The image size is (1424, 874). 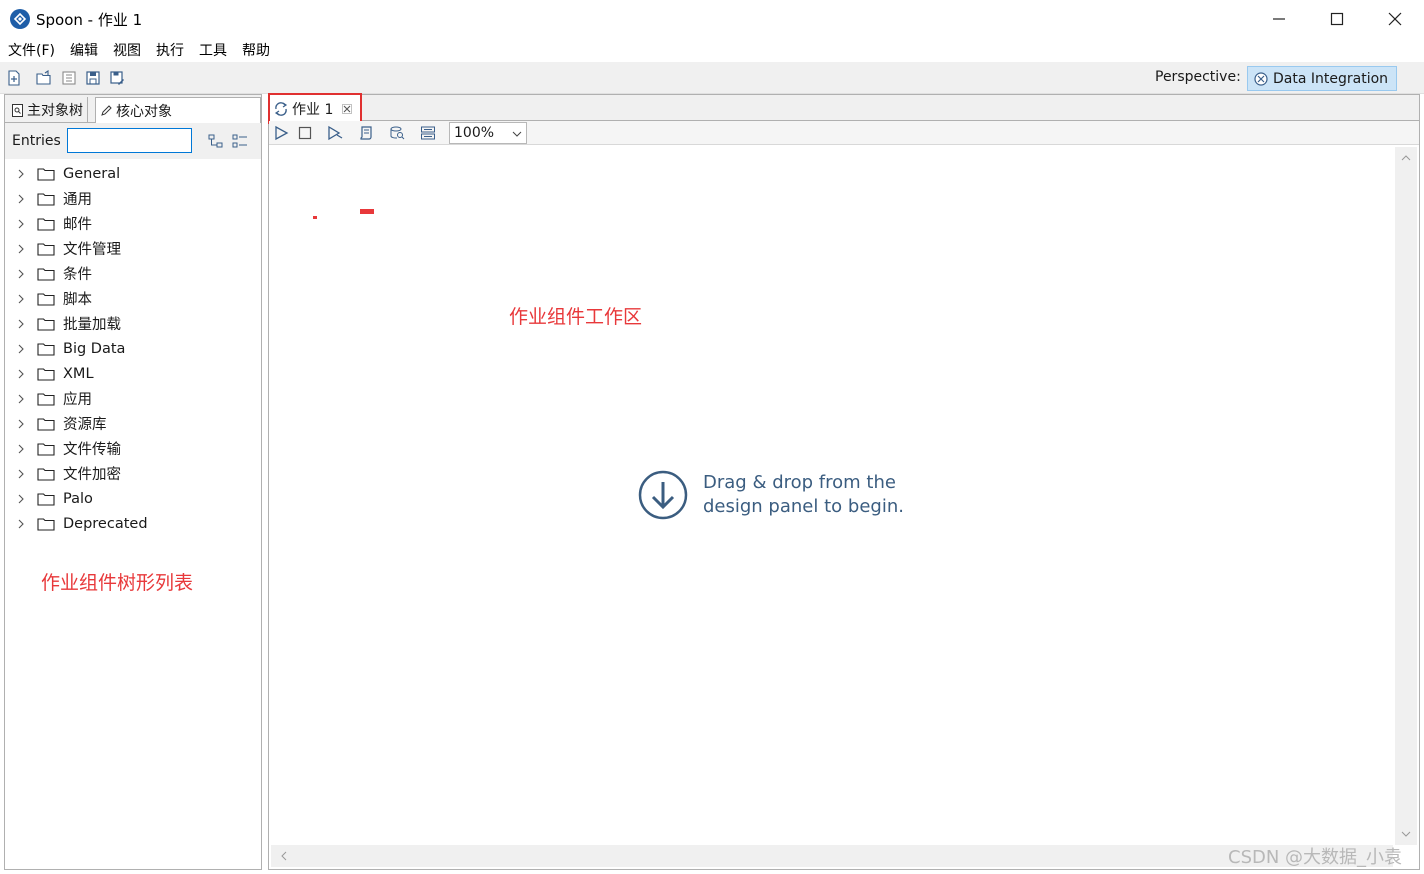 I want to click on scroll-down-icon, so click(x=1406, y=834).